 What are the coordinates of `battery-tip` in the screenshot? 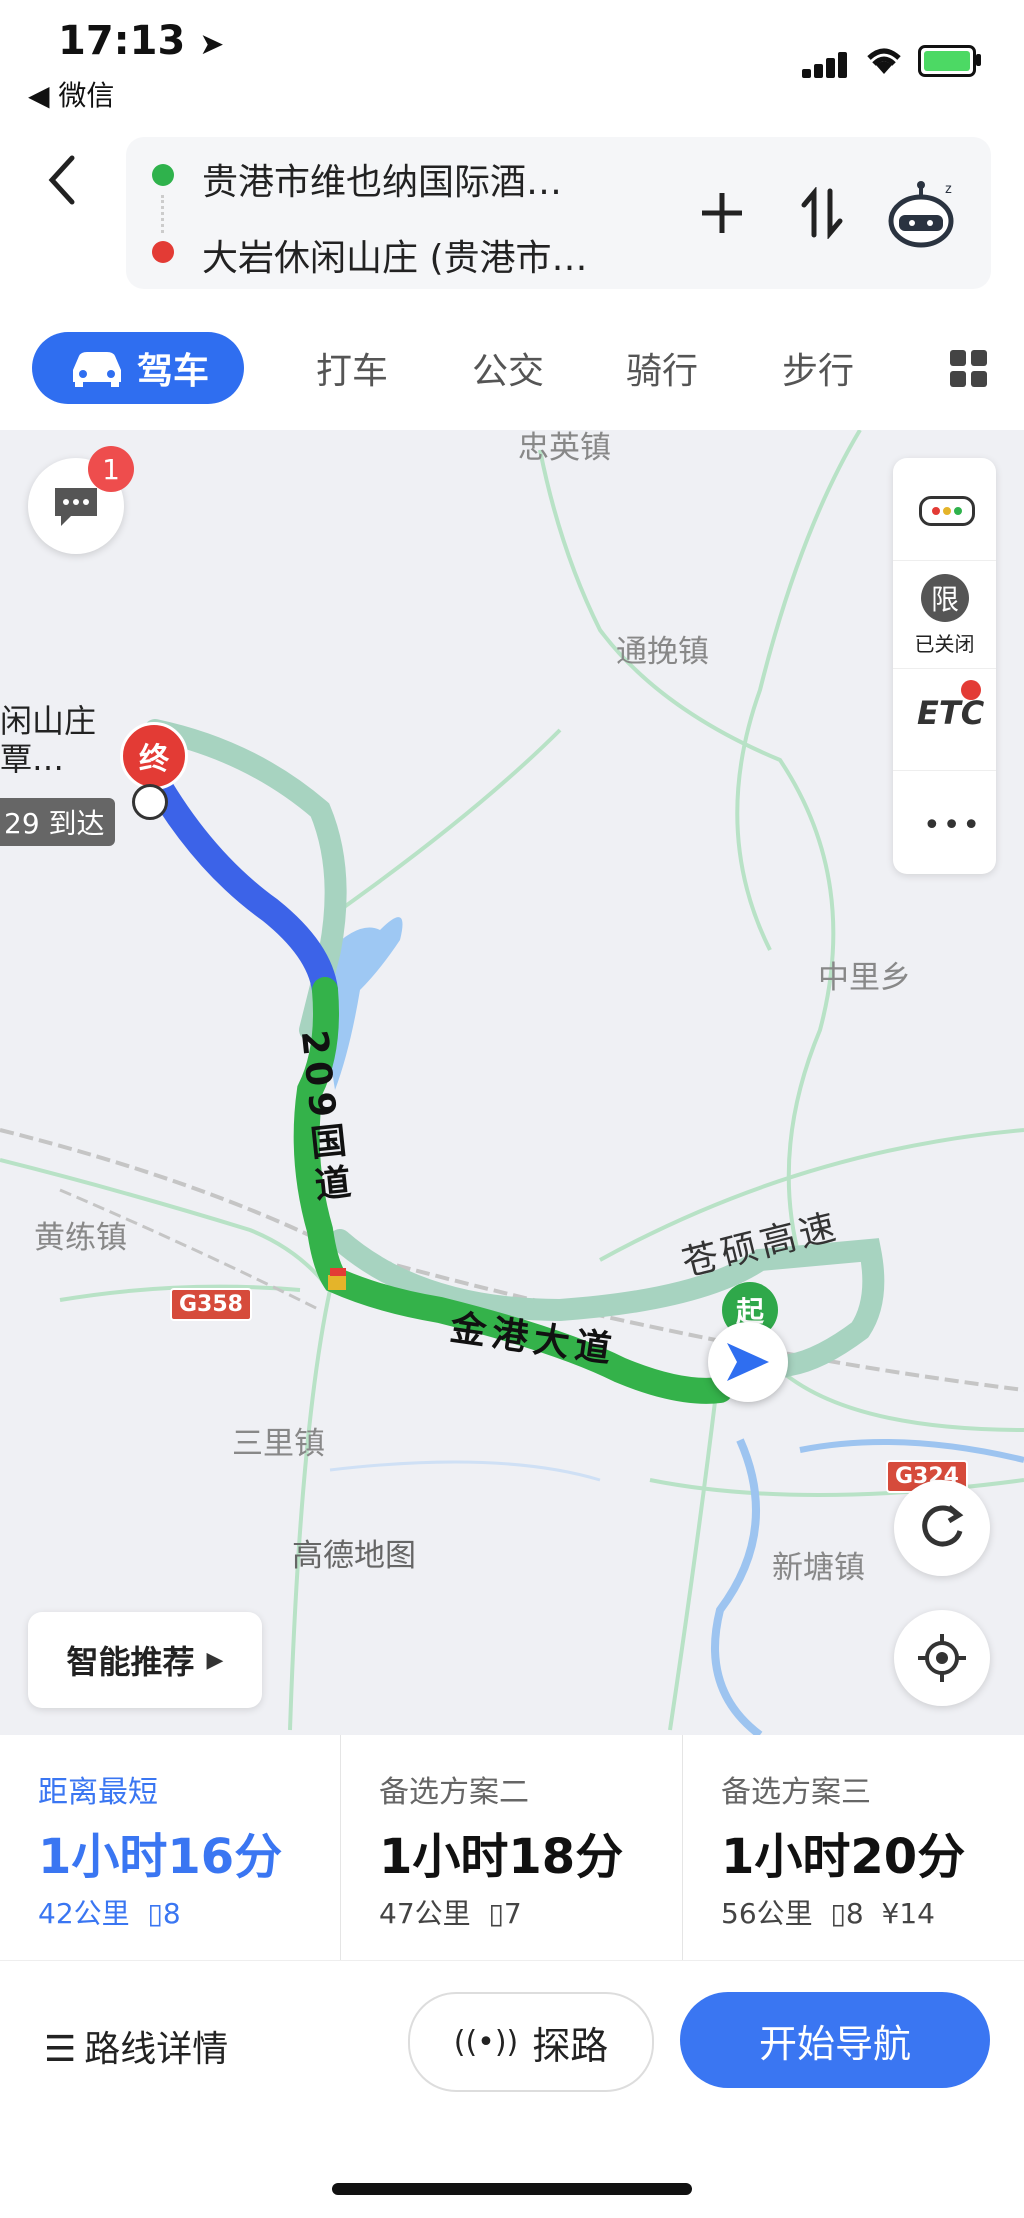 It's located at (978, 60).